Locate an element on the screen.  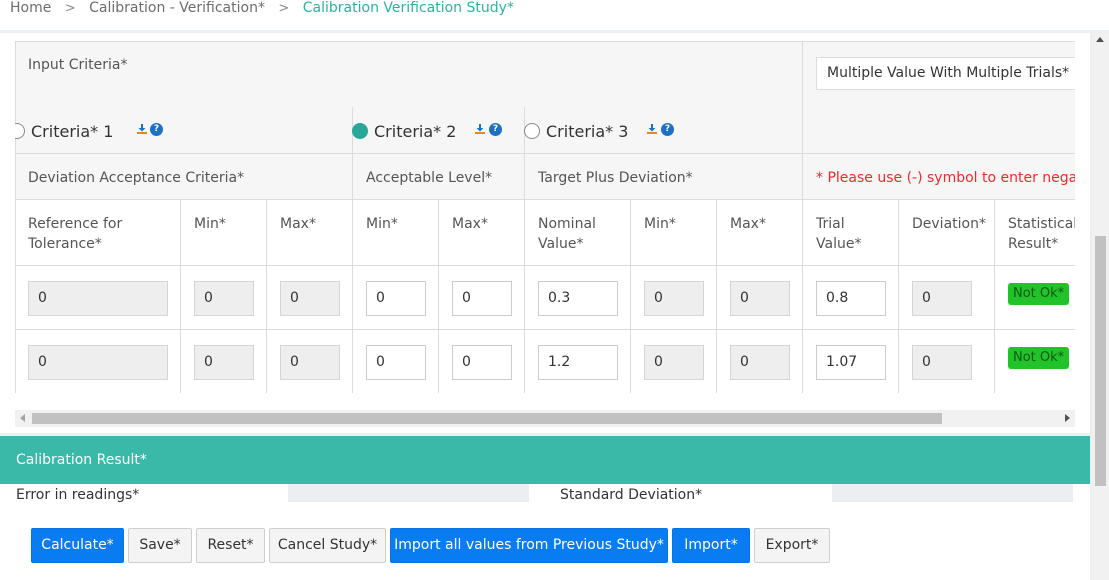
col-trial-value: Trial Value* is located at coordinates (839, 234).